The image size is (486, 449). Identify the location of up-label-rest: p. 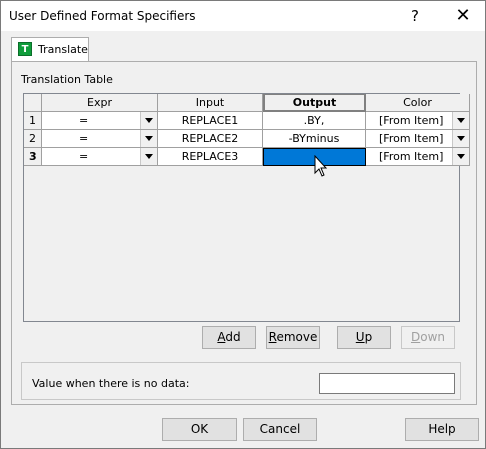
(368, 337).